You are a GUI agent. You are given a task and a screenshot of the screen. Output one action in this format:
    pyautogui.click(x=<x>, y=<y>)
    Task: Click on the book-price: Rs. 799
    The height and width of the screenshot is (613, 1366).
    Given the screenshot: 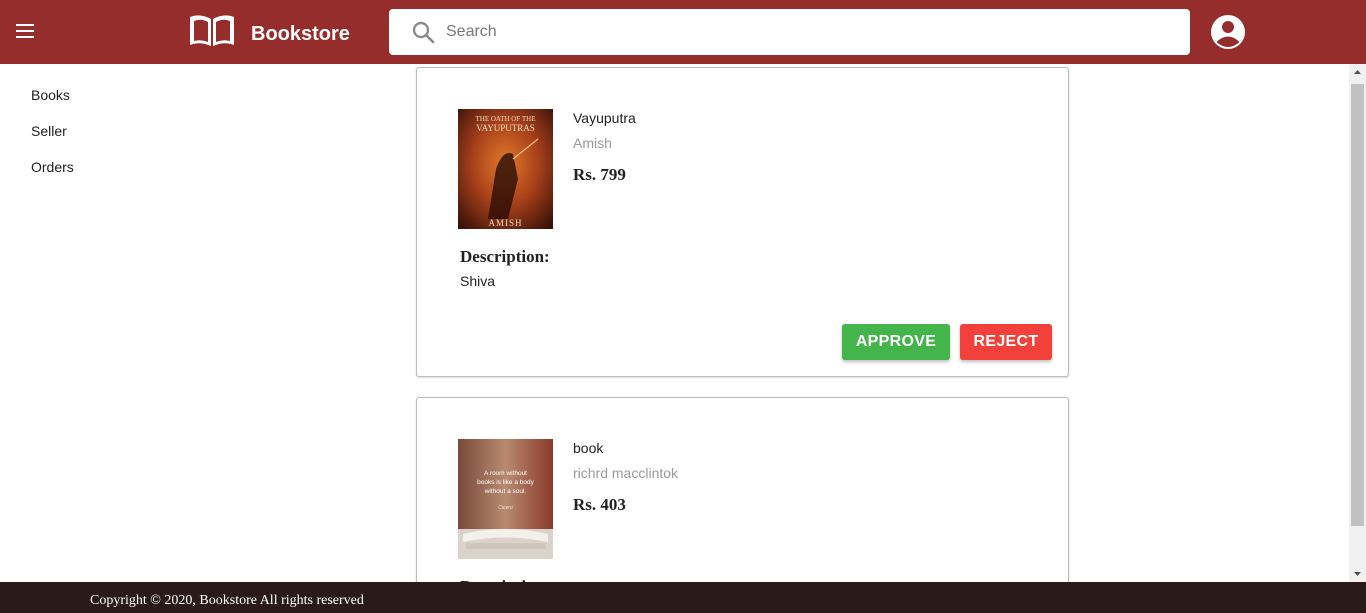 What is the action you would take?
    pyautogui.click(x=599, y=174)
    